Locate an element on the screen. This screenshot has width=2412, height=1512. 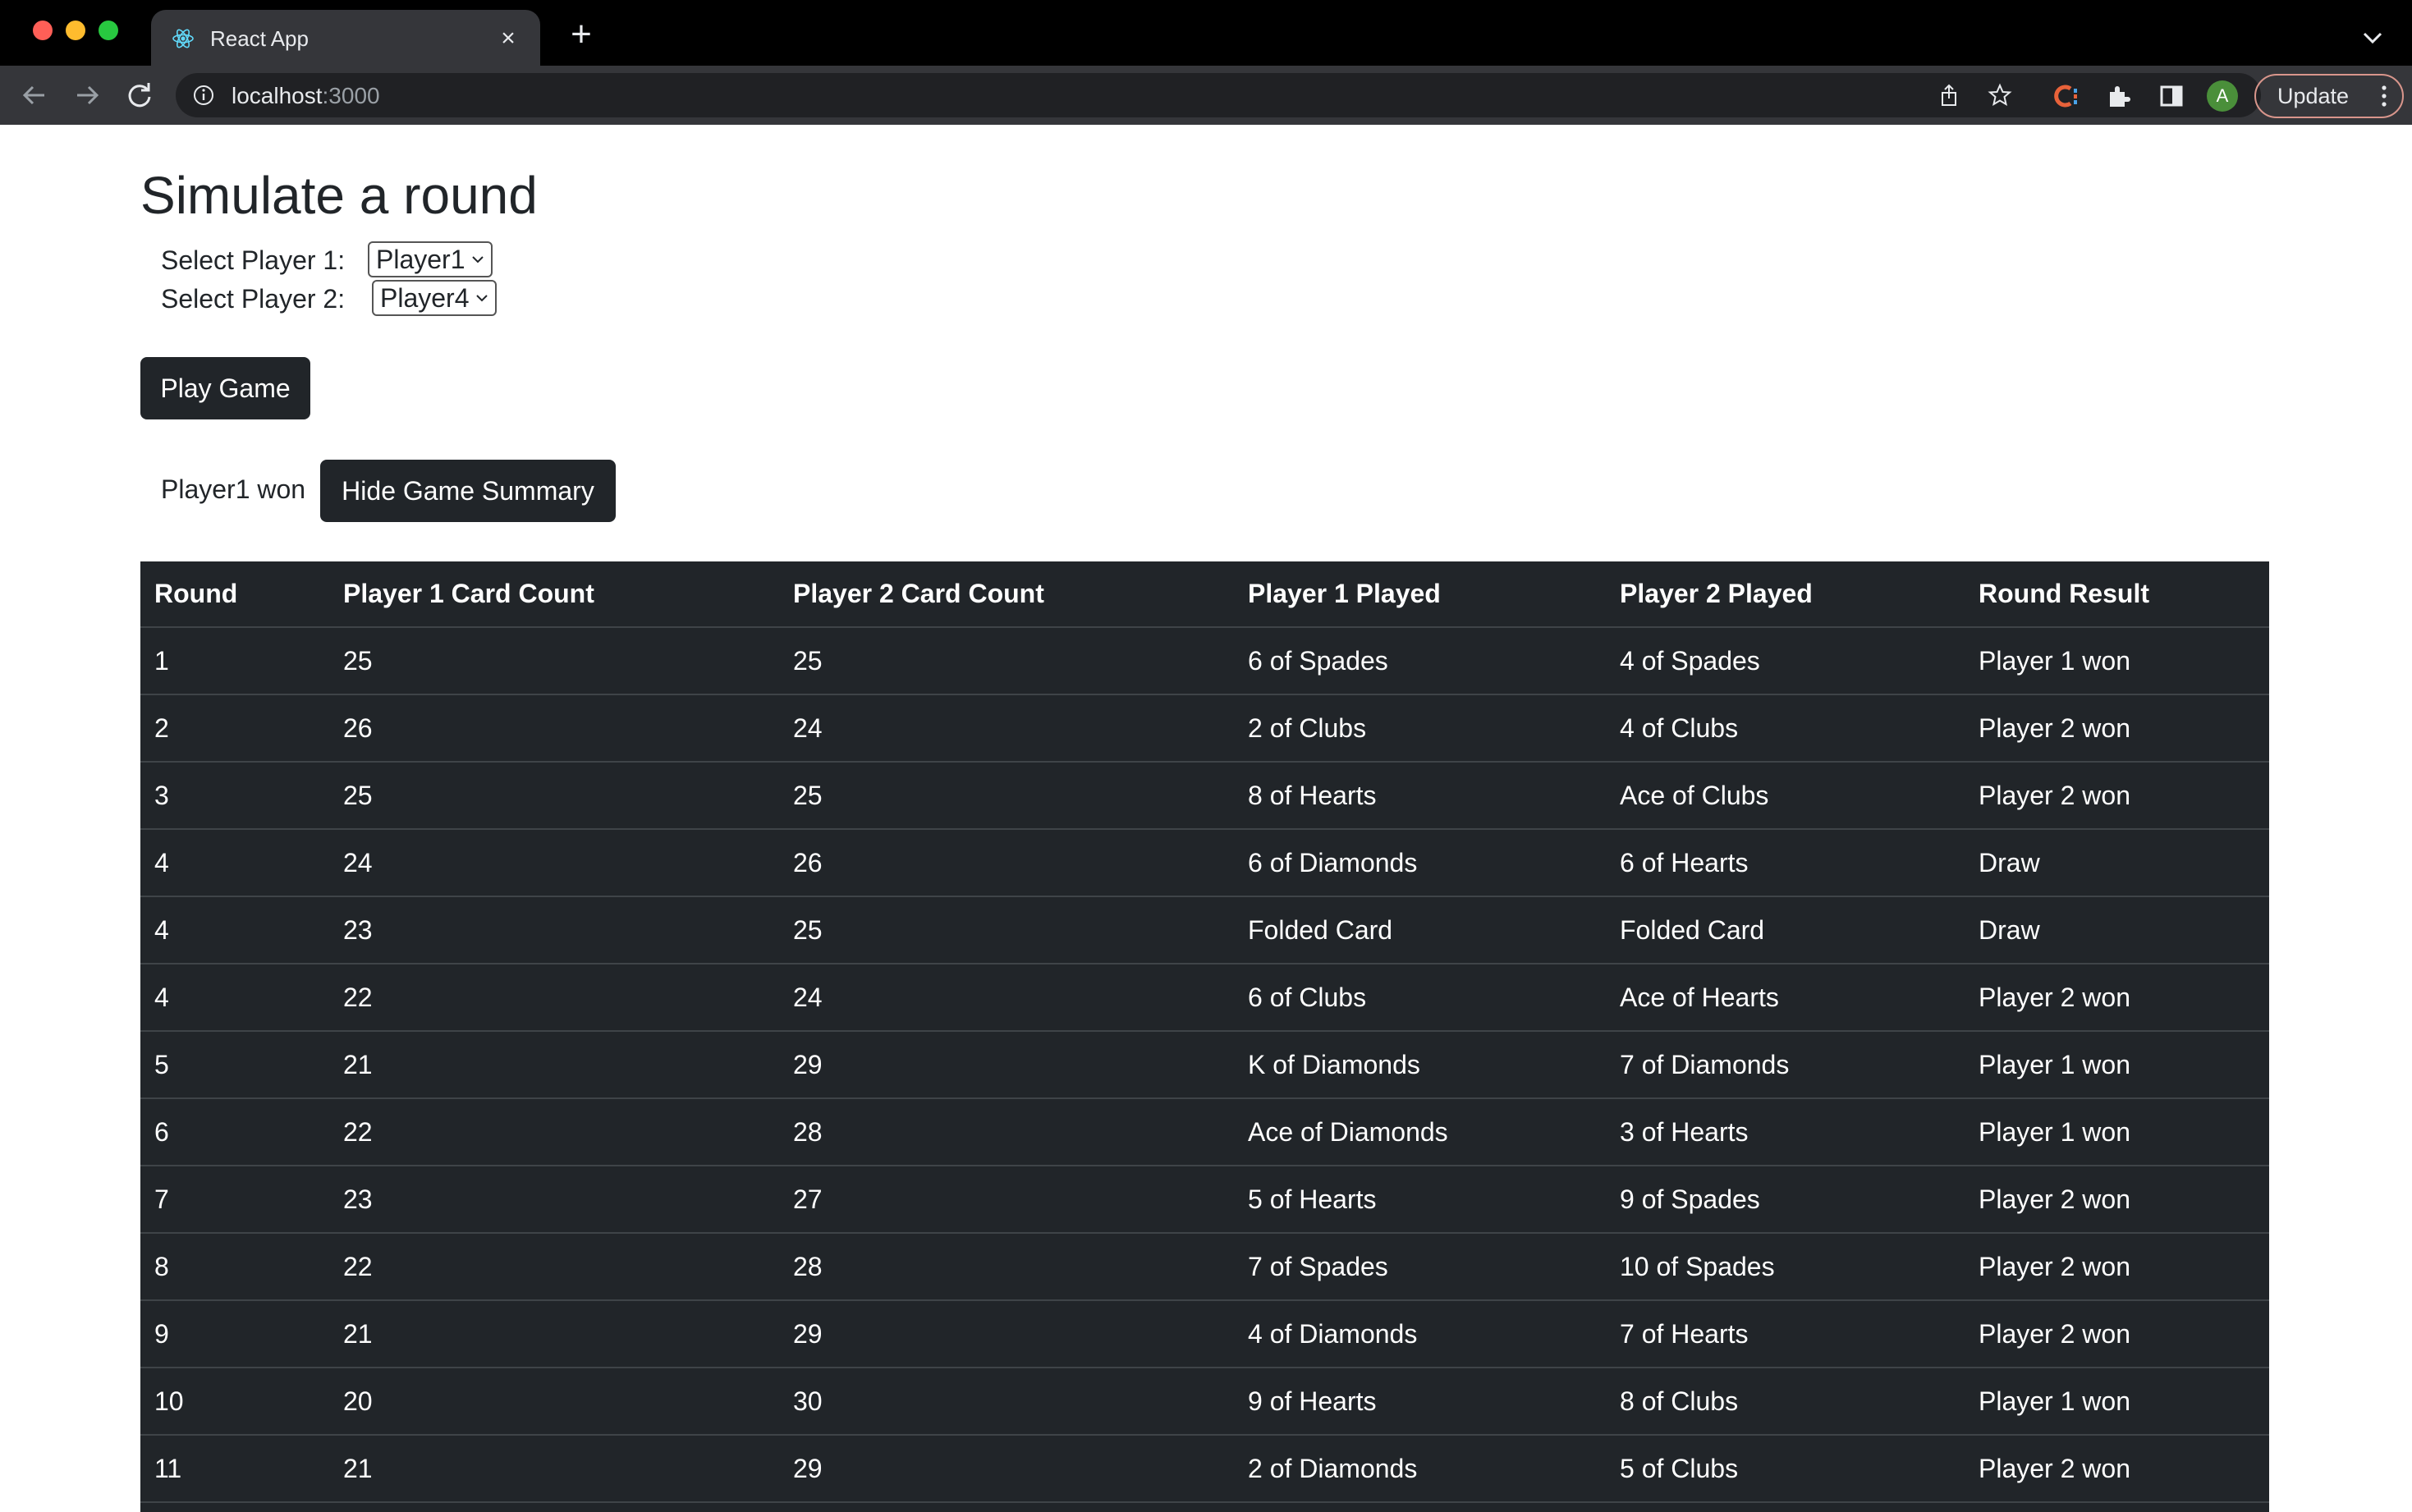
url-text: localhost:3000 is located at coordinates (306, 96).